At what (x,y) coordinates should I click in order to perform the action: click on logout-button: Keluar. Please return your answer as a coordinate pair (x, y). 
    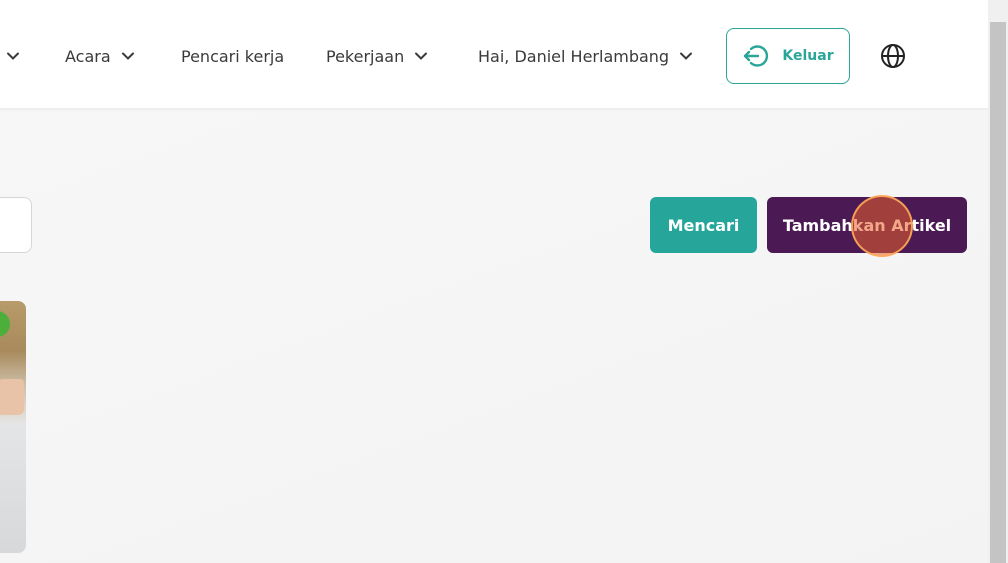
    Looking at the image, I should click on (788, 56).